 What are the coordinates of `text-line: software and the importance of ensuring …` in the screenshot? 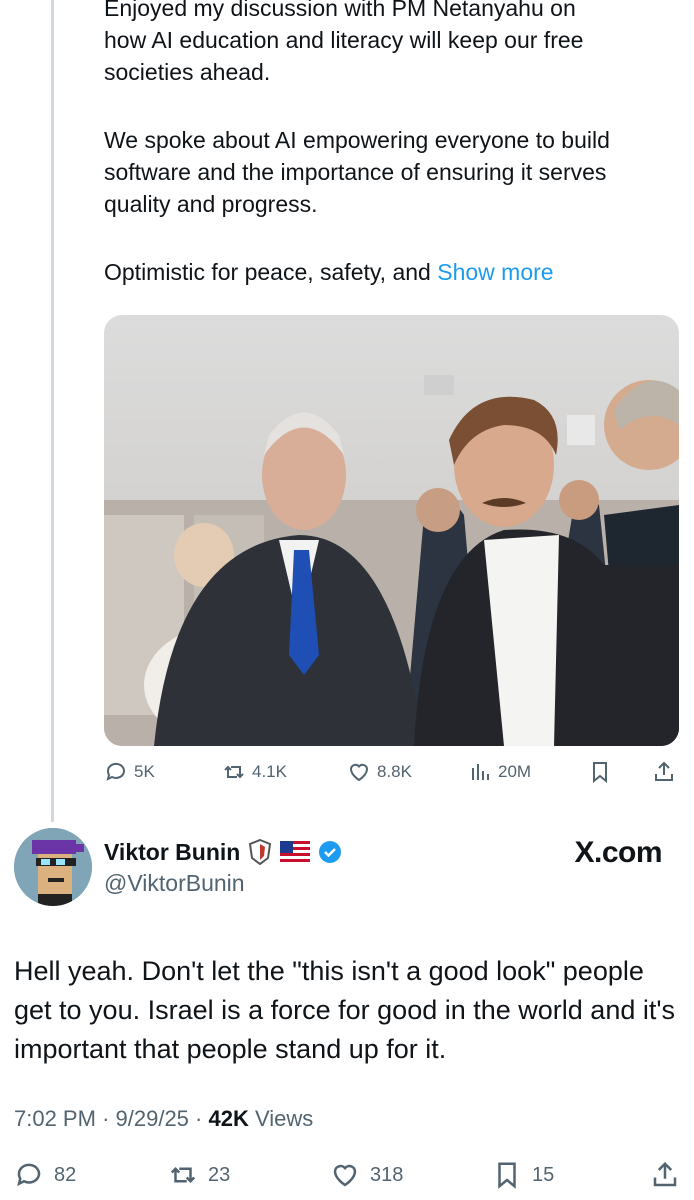 It's located at (355, 172).